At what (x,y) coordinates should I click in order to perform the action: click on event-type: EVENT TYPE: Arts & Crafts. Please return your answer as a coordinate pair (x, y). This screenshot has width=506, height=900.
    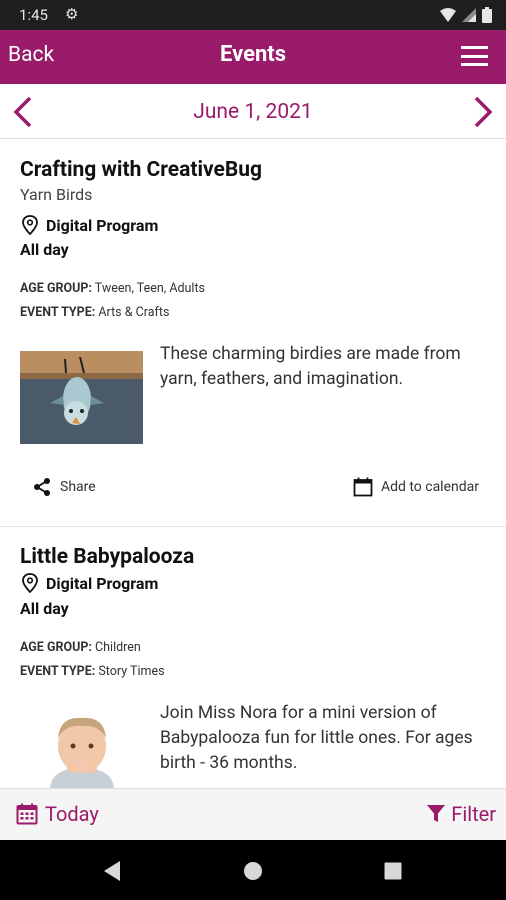
    Looking at the image, I should click on (94, 312).